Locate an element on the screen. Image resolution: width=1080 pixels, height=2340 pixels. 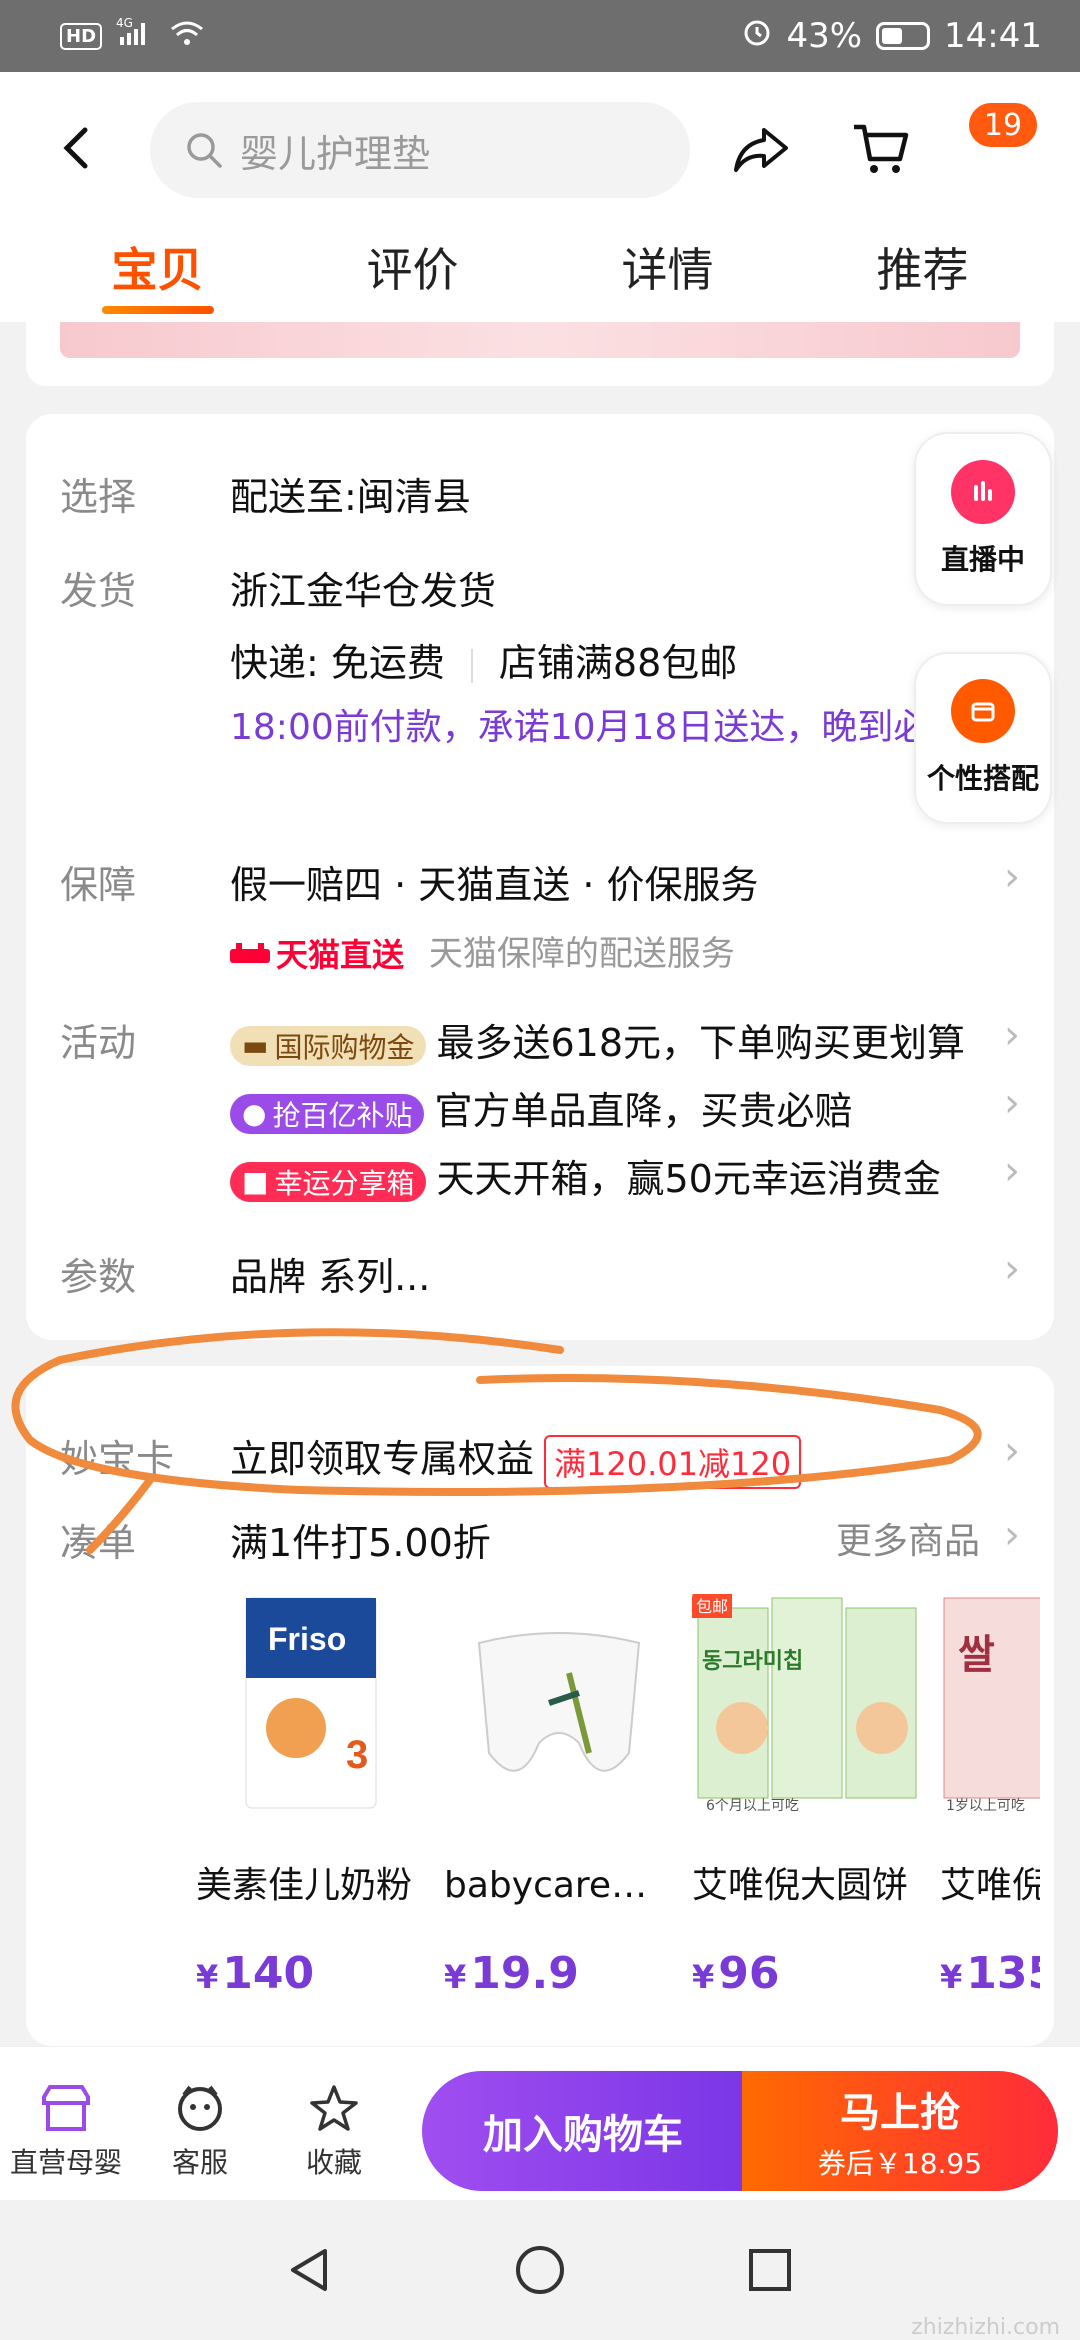
header: 婴儿护理垫 19 宝贝 评价 详情 推荐 is located at coordinates (540, 197).